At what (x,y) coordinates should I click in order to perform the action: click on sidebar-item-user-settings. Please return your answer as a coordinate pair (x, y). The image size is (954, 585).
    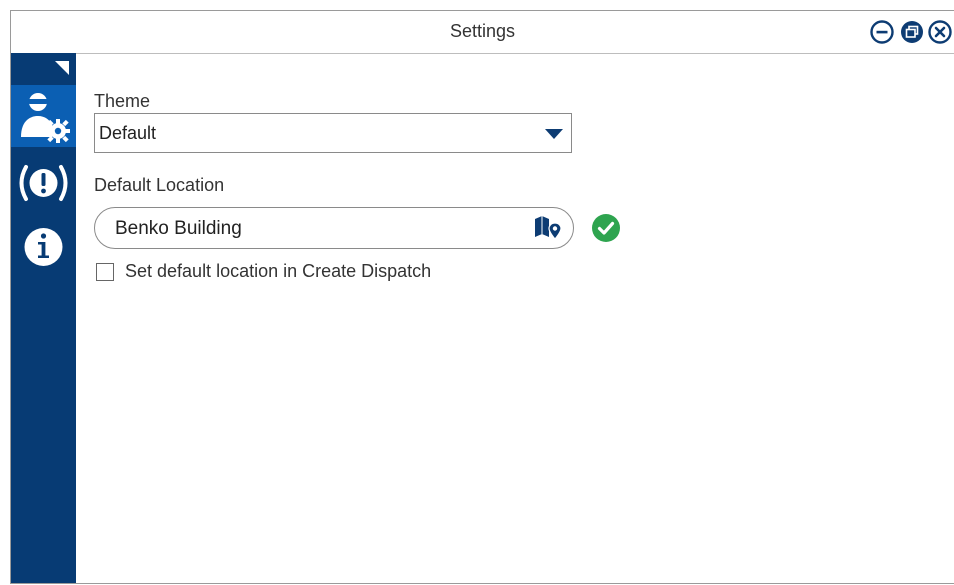
    Looking at the image, I should click on (43, 116).